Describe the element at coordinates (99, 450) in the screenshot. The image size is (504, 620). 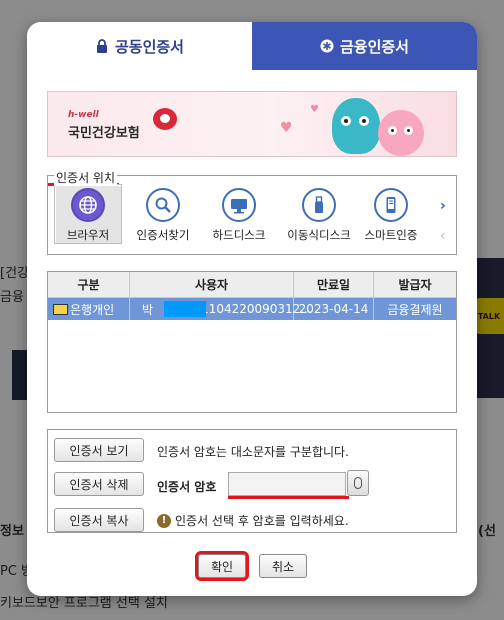
I see `view-cert-button: 인증서 보기` at that location.